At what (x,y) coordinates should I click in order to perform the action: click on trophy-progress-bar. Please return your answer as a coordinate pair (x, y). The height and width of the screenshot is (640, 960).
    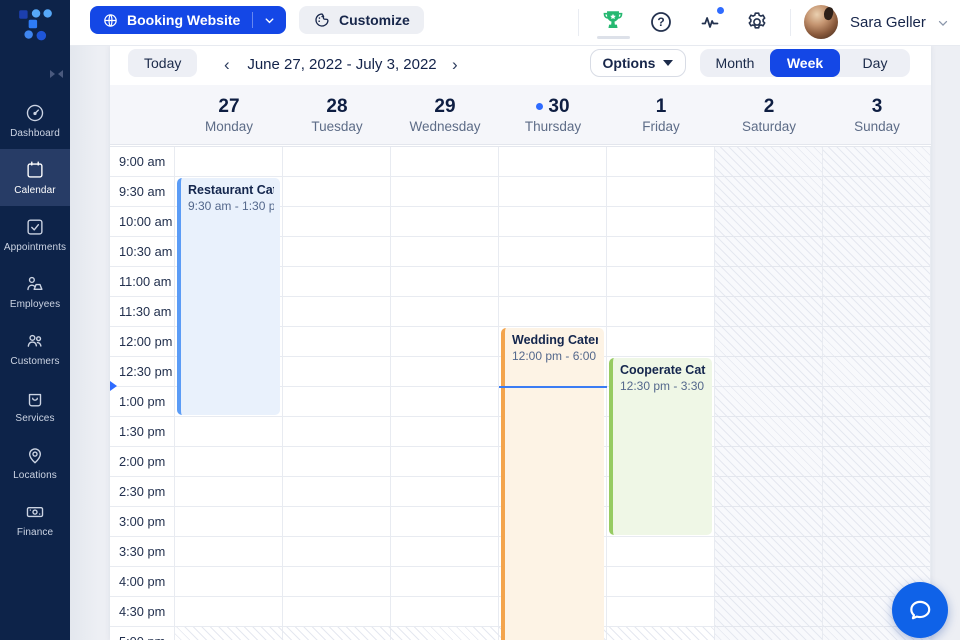
    Looking at the image, I should click on (613, 37).